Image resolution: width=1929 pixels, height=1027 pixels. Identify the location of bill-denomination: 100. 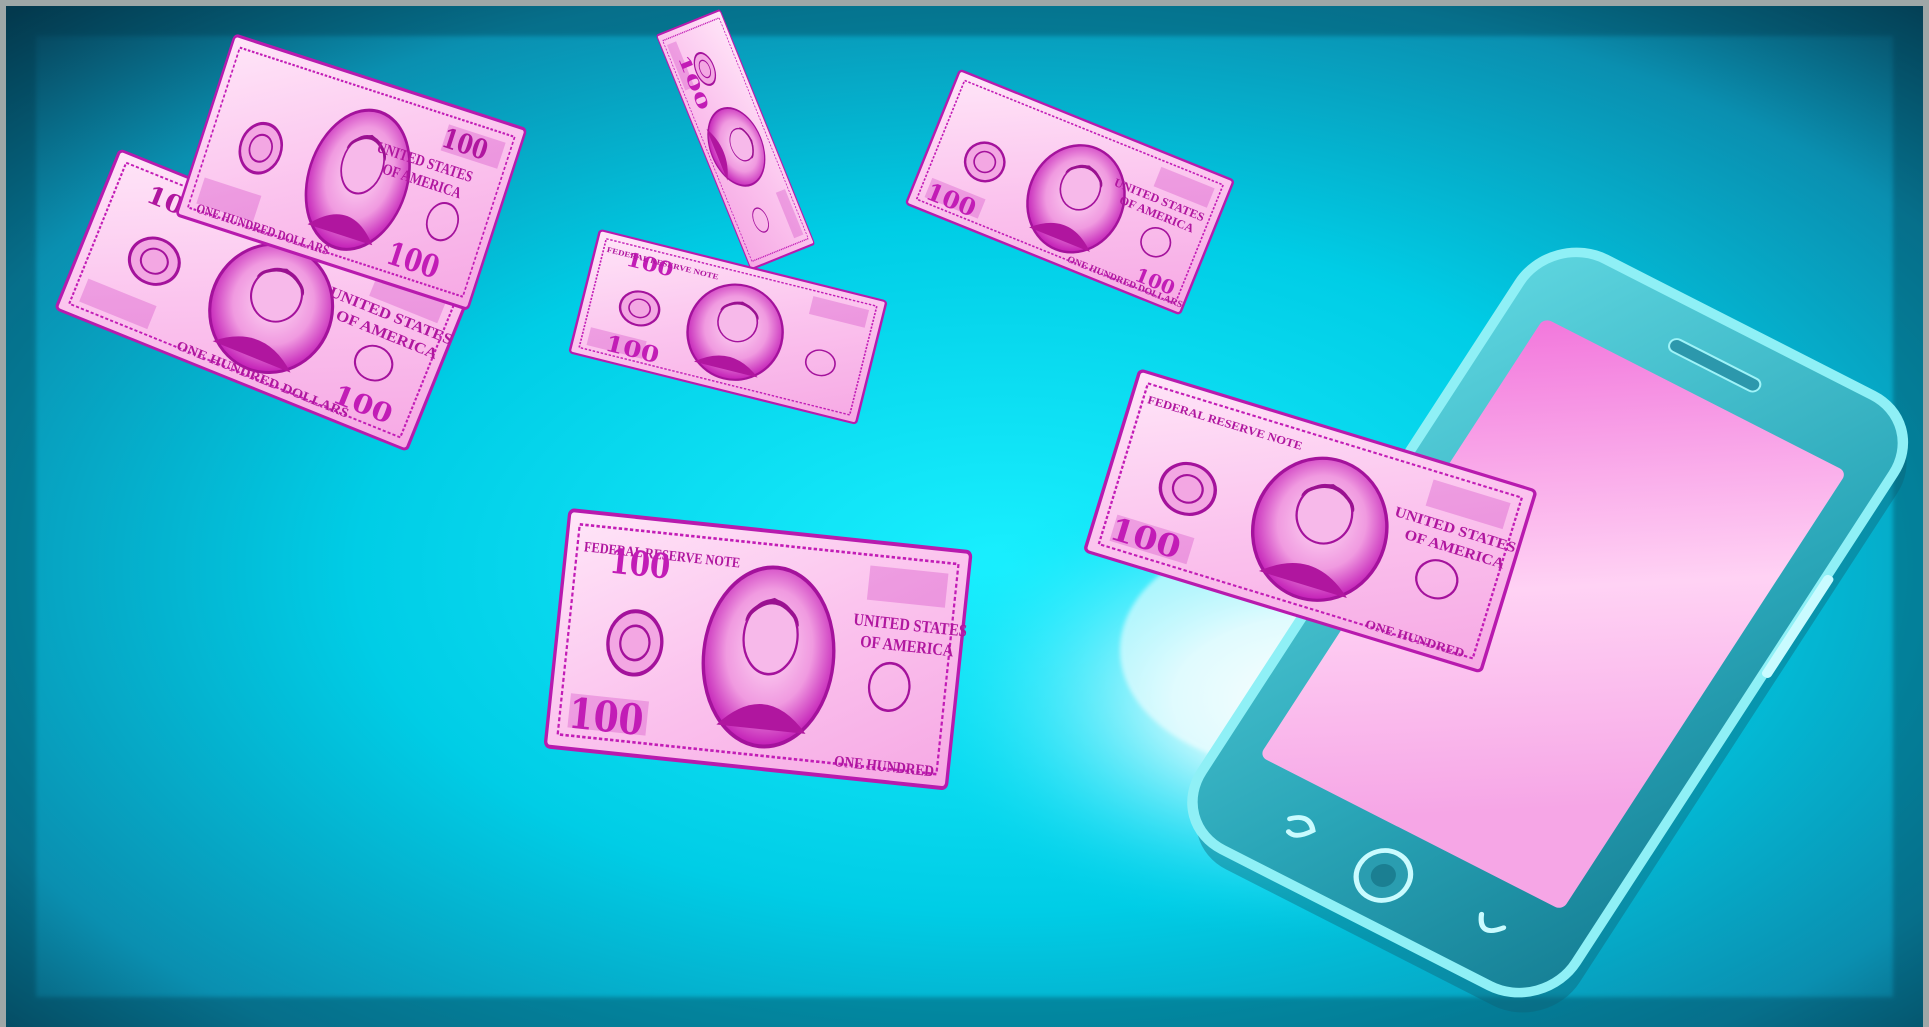
(606, 717).